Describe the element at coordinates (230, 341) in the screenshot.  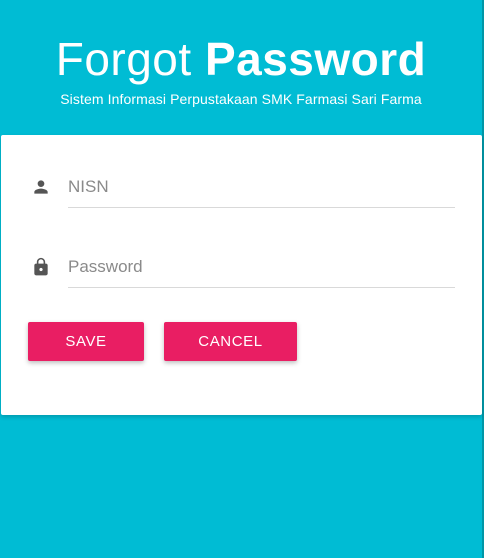
I see `cancel-button: CANCEL` at that location.